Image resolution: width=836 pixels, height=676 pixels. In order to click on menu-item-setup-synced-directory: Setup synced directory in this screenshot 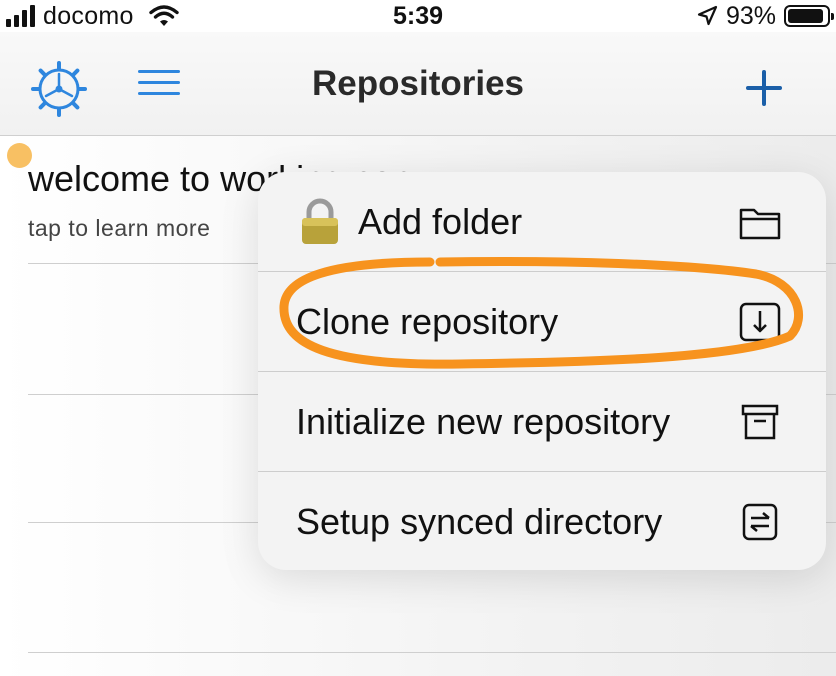, I will do `click(542, 521)`.